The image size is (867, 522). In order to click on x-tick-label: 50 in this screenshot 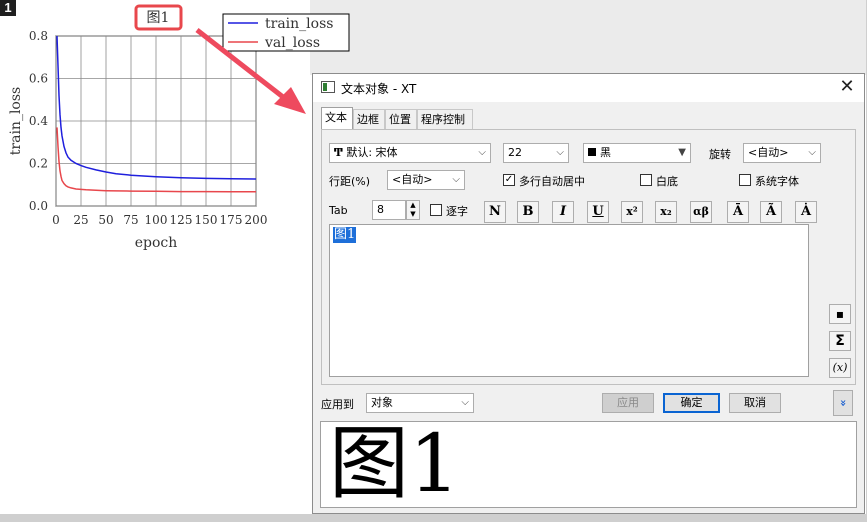, I will do `click(105, 220)`.